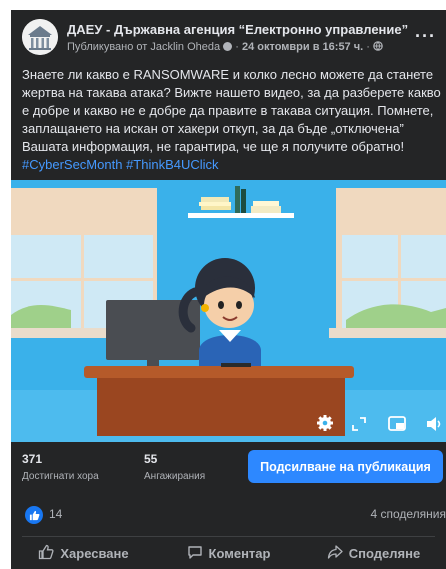  I want to click on page-avatar, so click(40, 37).